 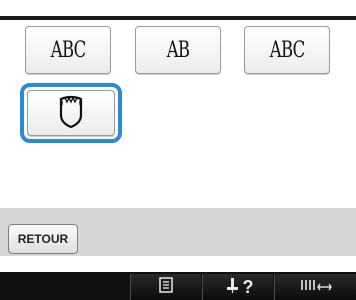 I want to click on help-button: ?, so click(x=237, y=287).